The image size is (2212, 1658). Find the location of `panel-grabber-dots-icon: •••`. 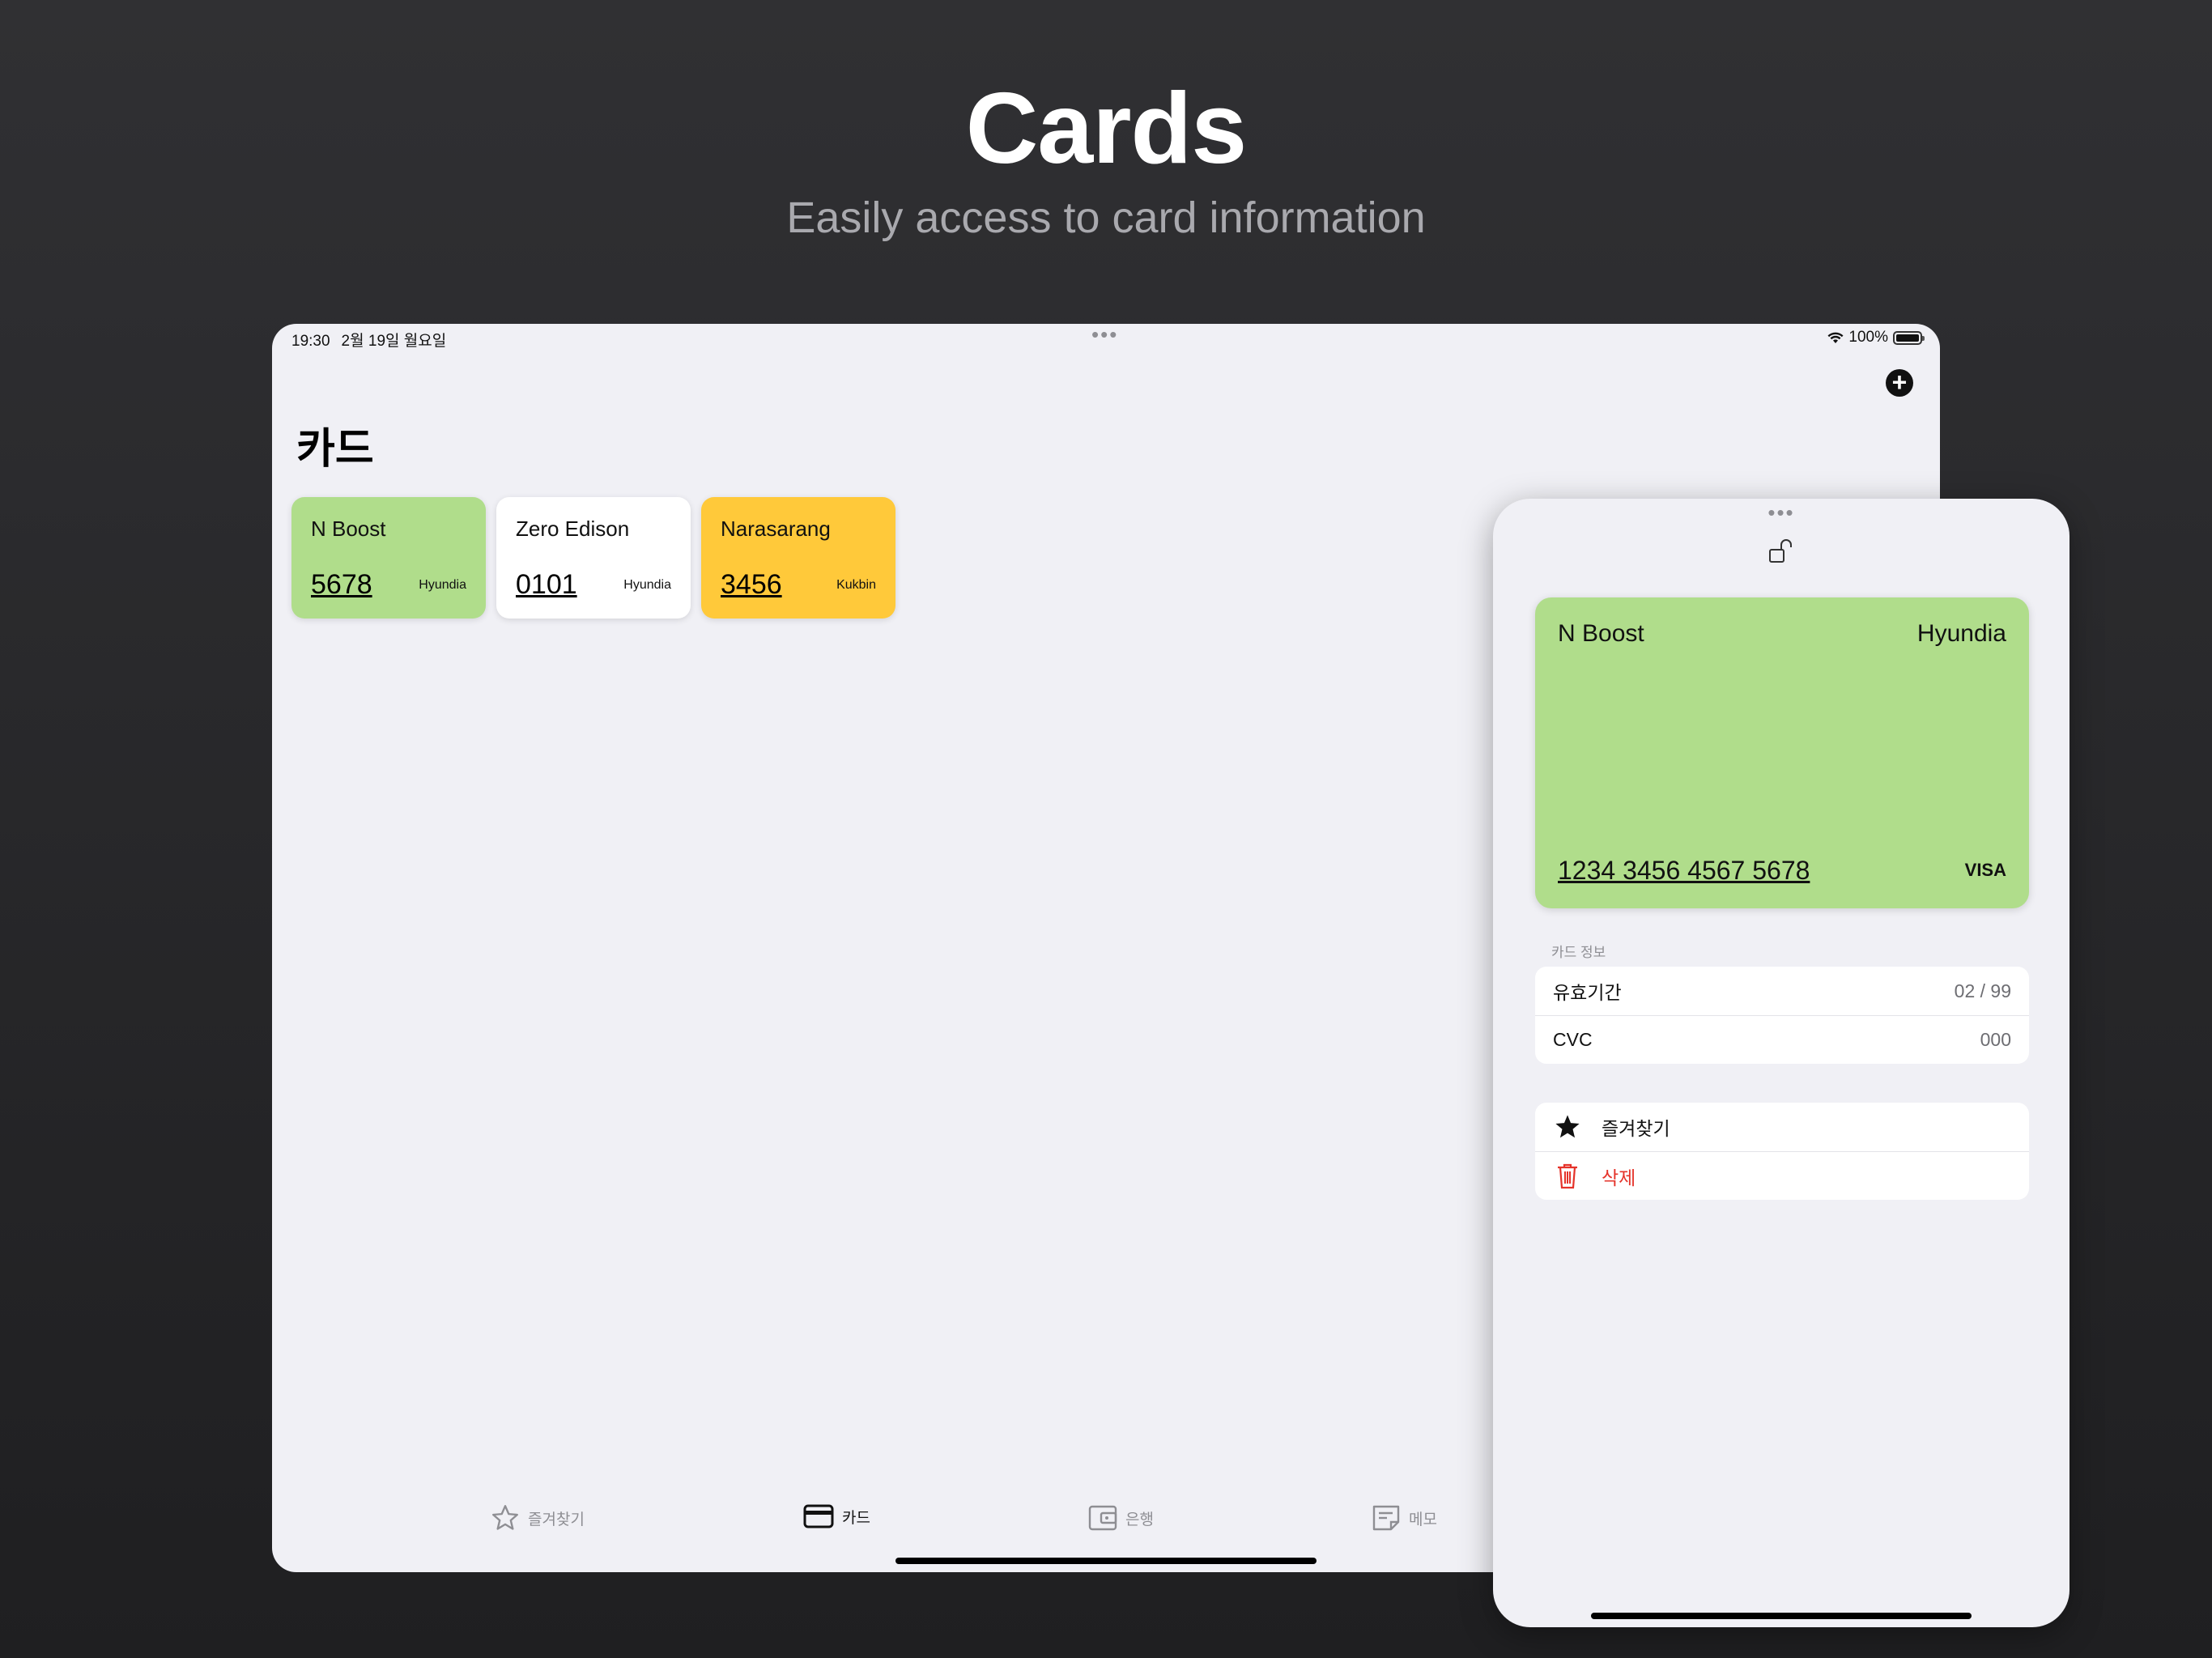

panel-grabber-dots-icon: ••• is located at coordinates (1781, 512).